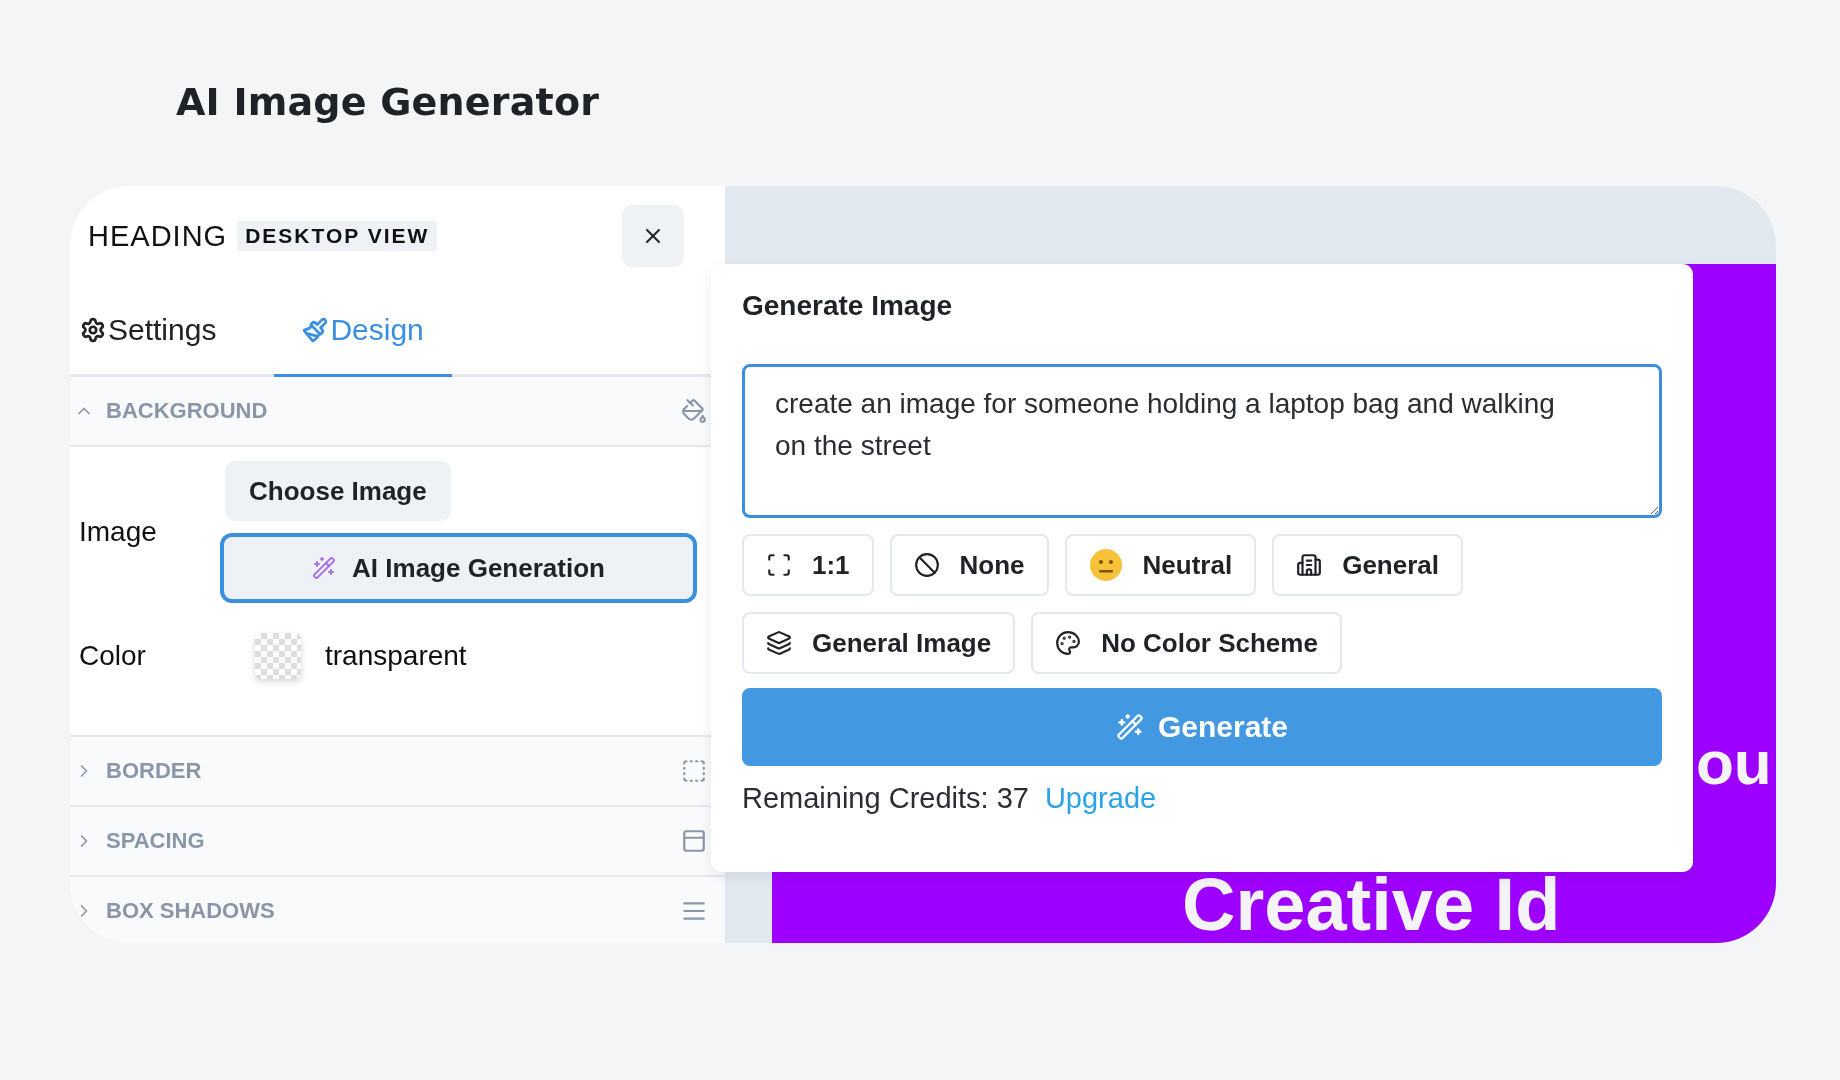 This screenshot has height=1080, width=1840. What do you see at coordinates (808, 565) in the screenshot?
I see `option-button: 1:1` at bounding box center [808, 565].